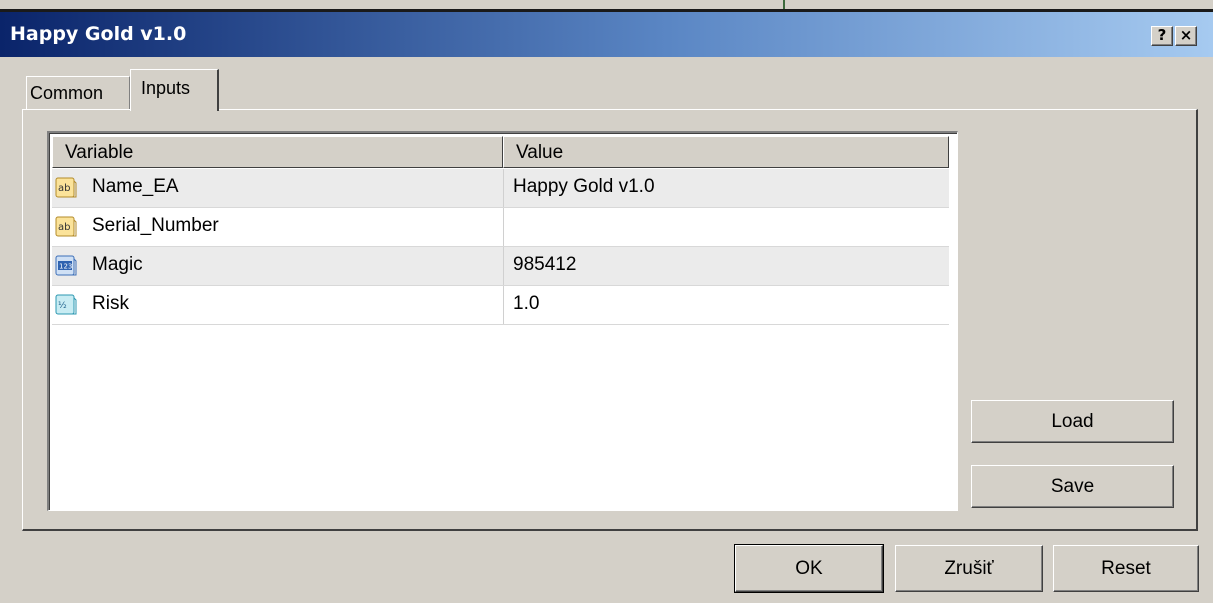 The width and height of the screenshot is (1213, 603). Describe the element at coordinates (606, 34) in the screenshot. I see `title-bar: Happy Gold v1.0 ? ×` at that location.